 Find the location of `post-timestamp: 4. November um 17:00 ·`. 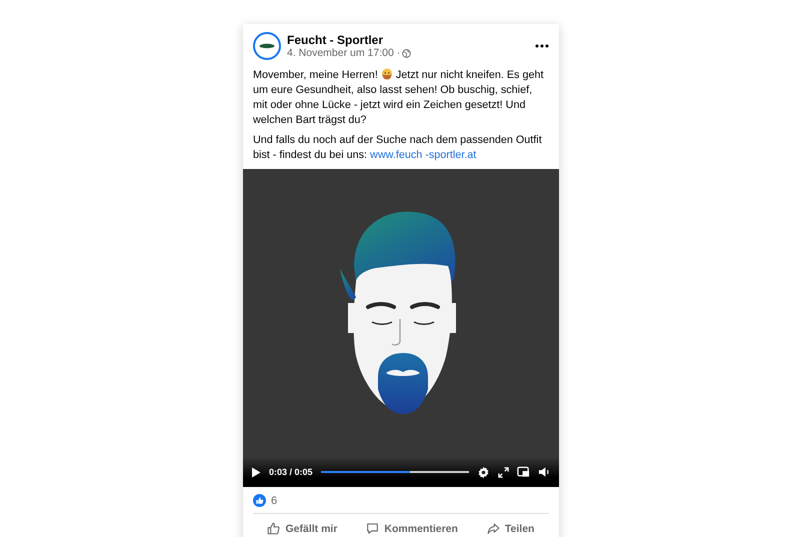

post-timestamp: 4. November um 17:00 · is located at coordinates (343, 53).